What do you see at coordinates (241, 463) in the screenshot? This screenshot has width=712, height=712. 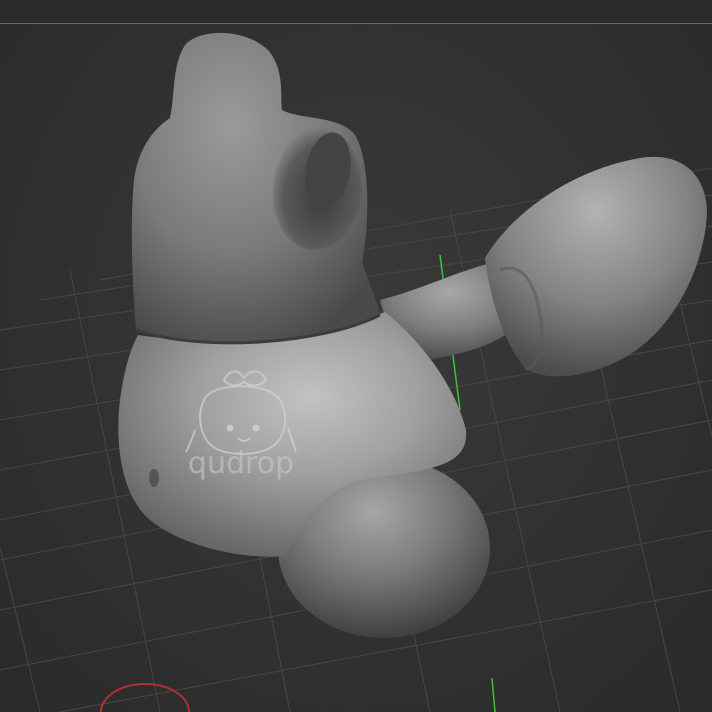 I see `watermark-text: qudrop` at bounding box center [241, 463].